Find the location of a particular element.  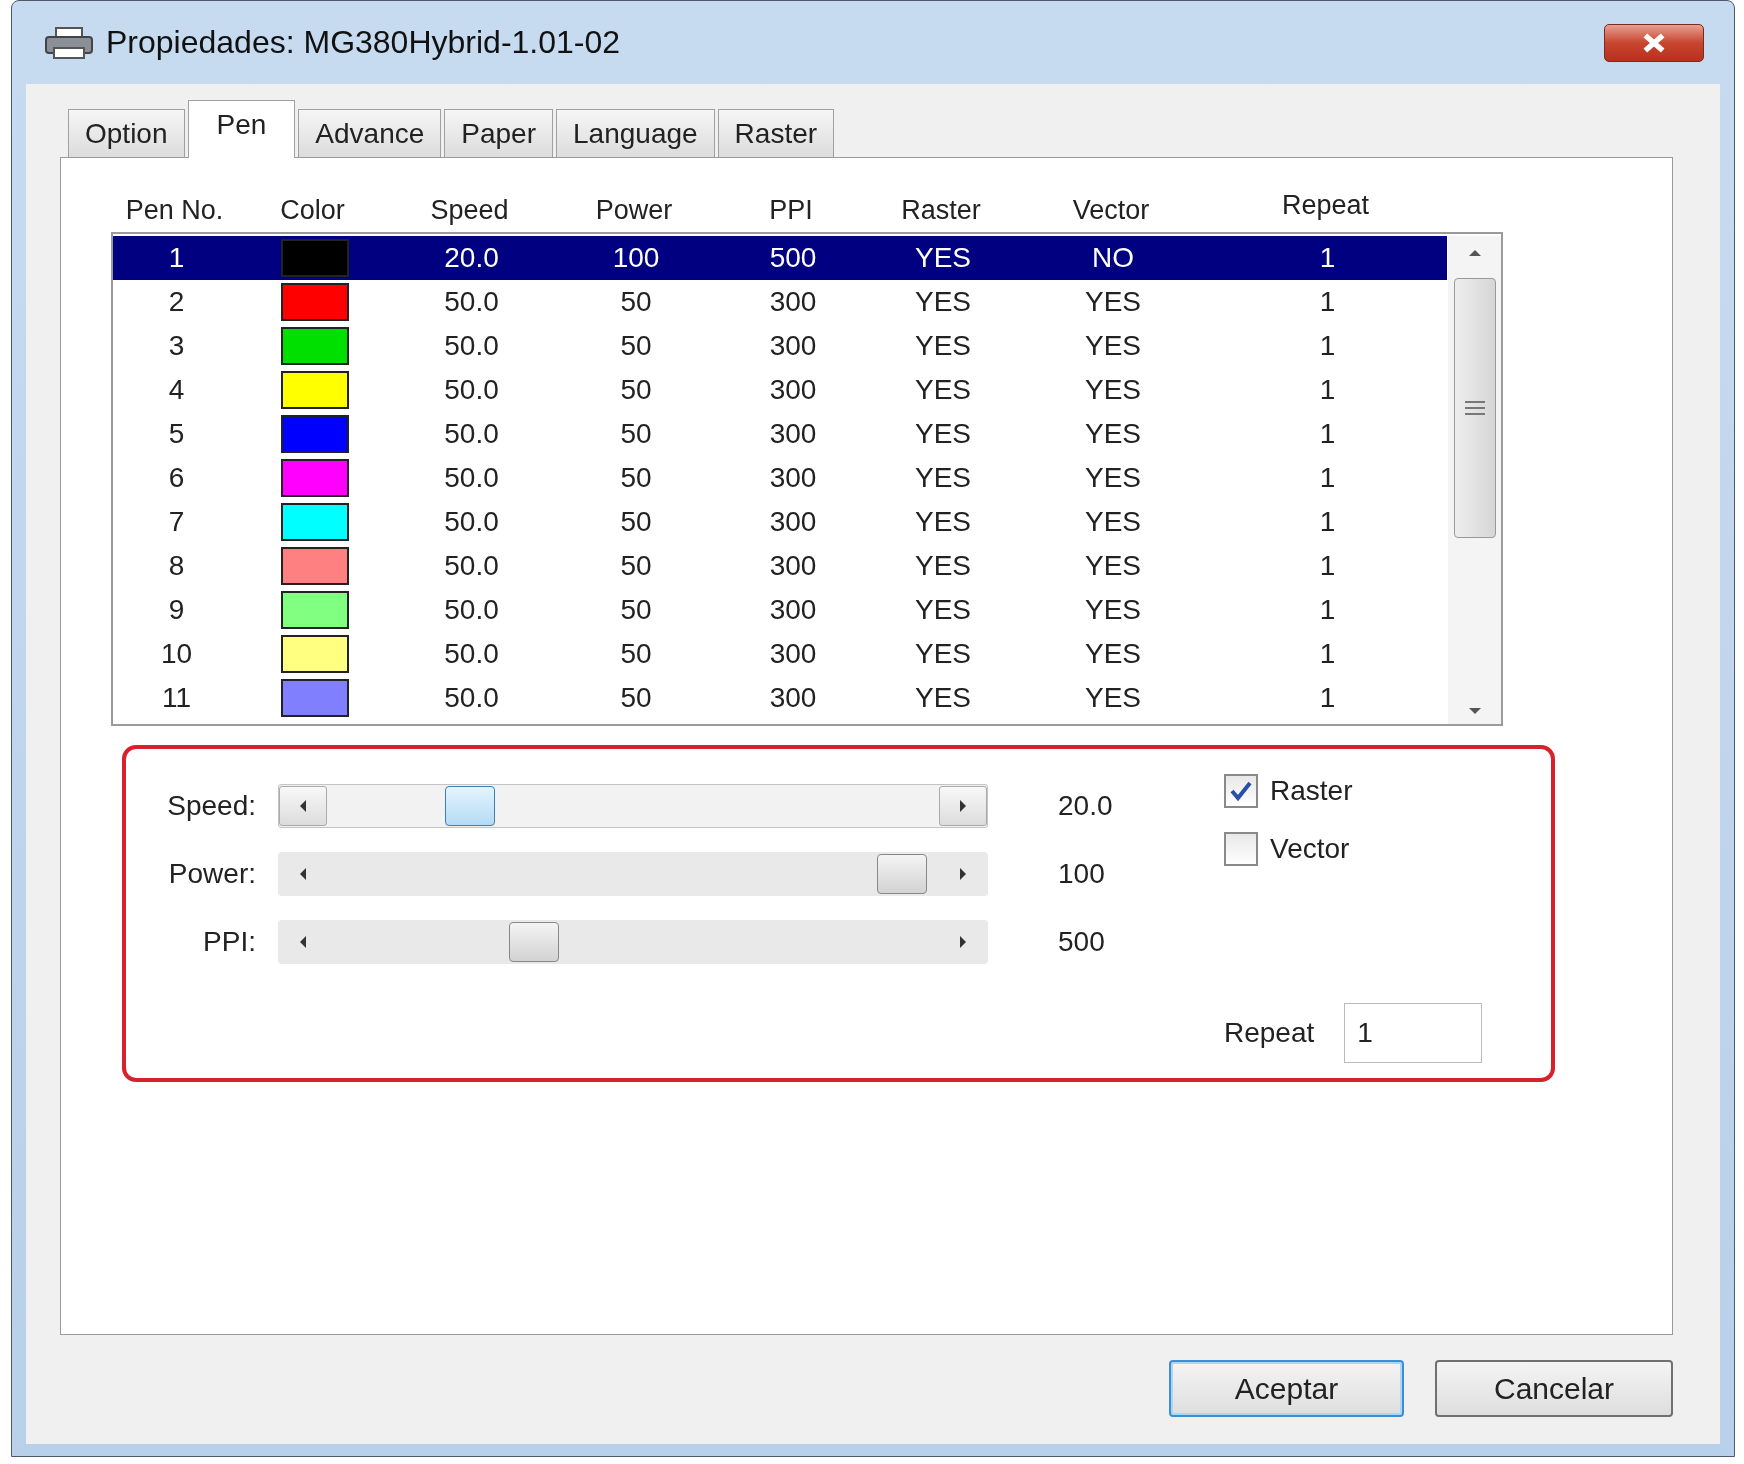

table-cell: 100 is located at coordinates (636, 258).